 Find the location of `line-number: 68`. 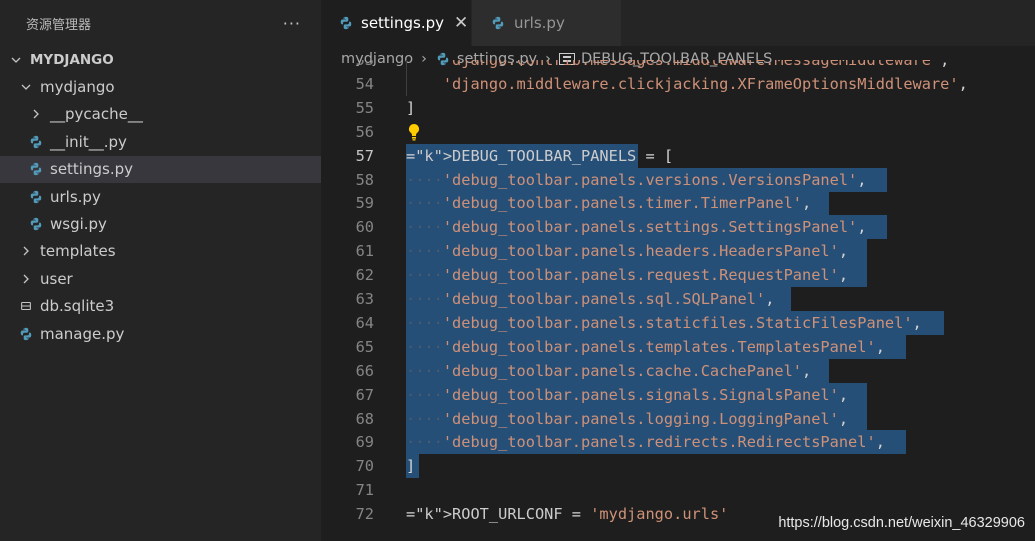

line-number: 68 is located at coordinates (364, 418).